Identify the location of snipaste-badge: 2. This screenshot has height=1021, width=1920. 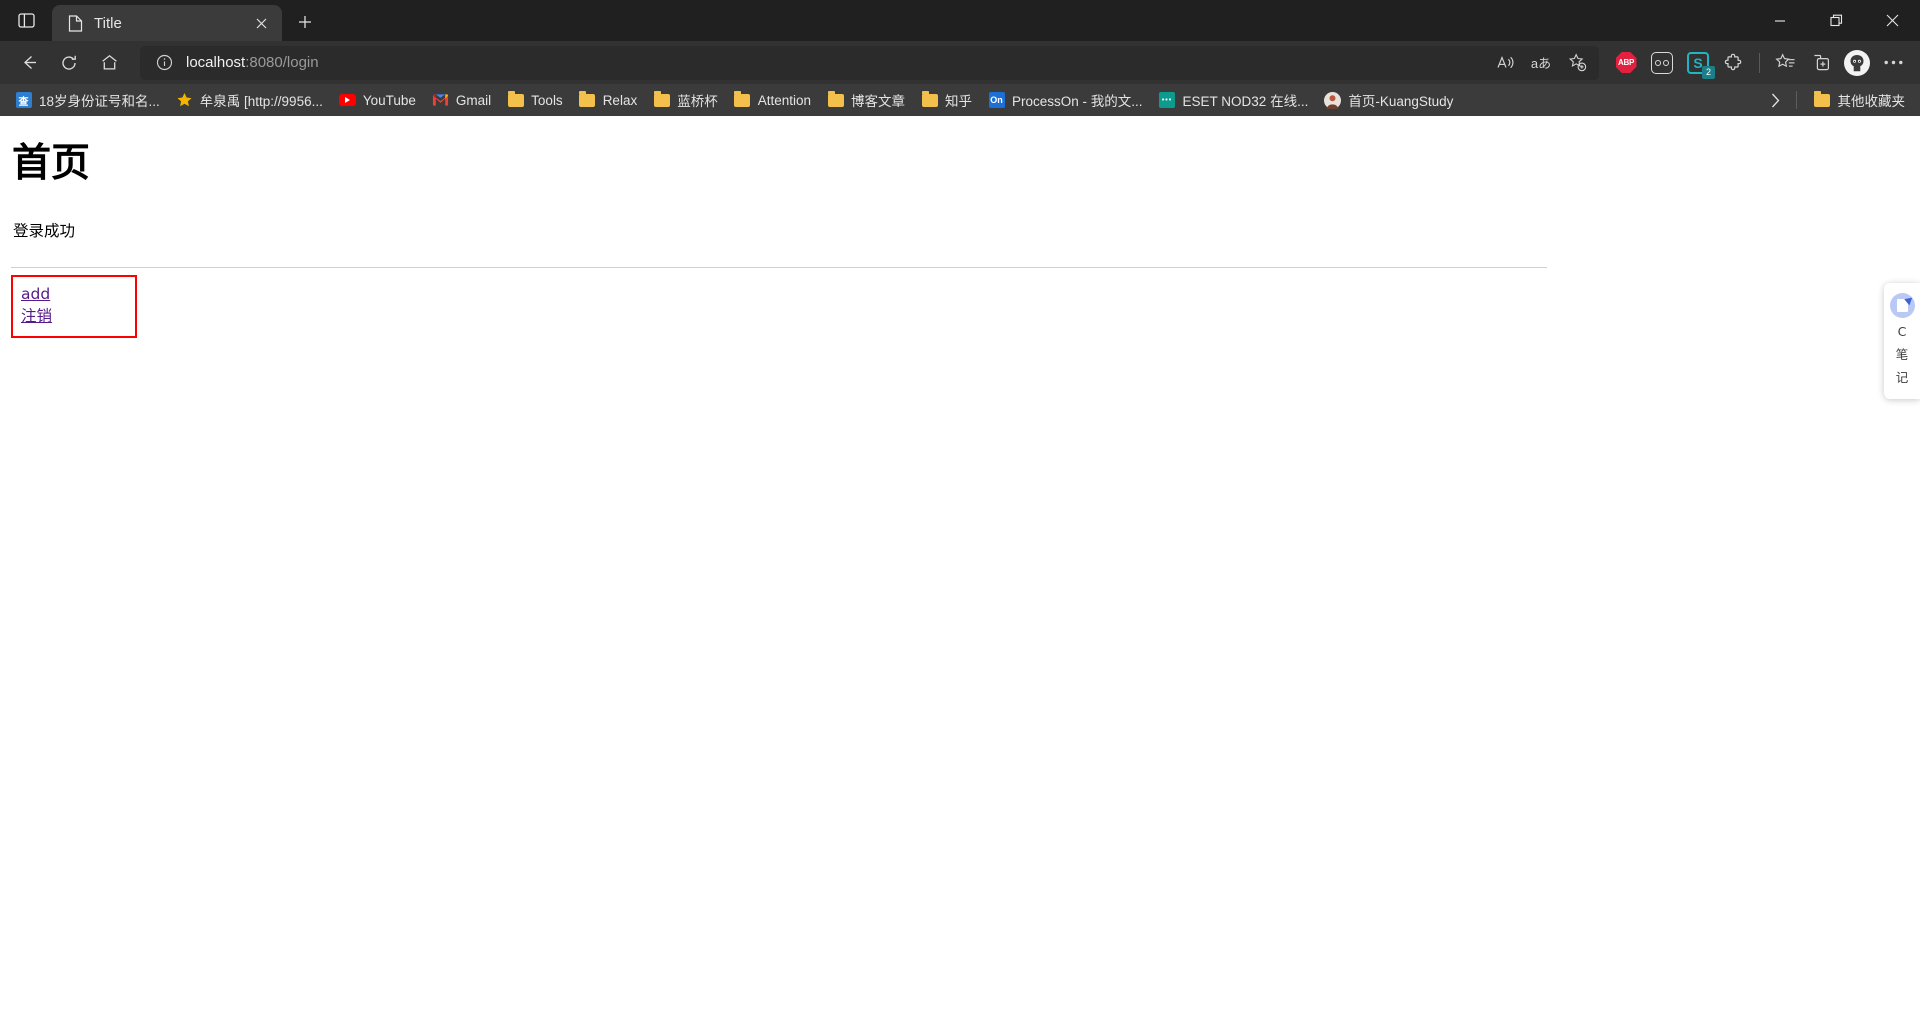
(1708, 72).